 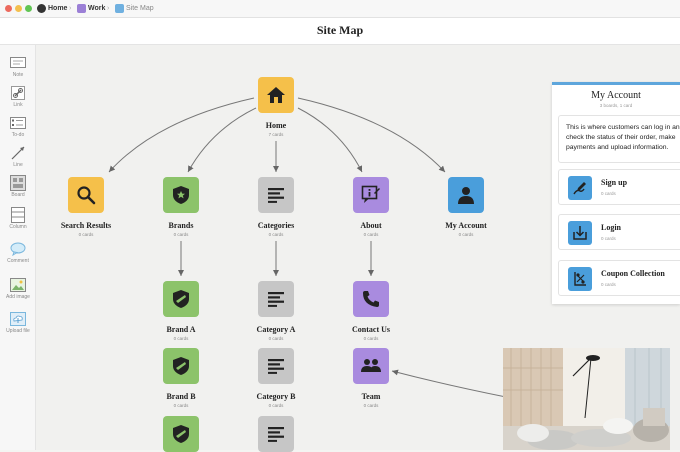 What do you see at coordinates (18, 75) in the screenshot?
I see `tool-label: Note` at bounding box center [18, 75].